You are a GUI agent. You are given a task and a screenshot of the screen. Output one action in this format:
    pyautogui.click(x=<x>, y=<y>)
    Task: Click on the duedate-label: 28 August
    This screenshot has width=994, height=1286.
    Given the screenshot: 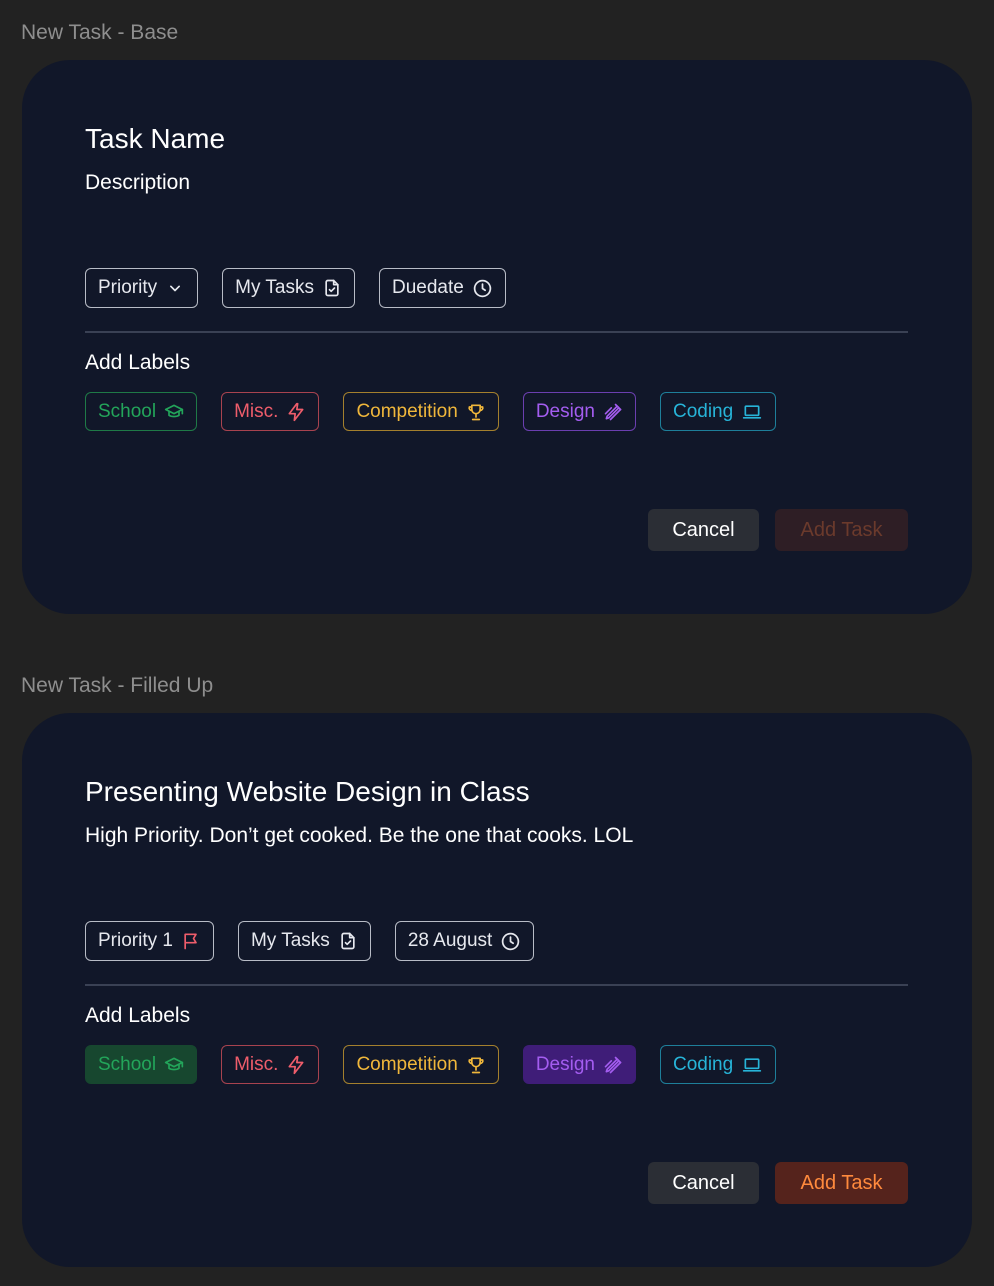 What is the action you would take?
    pyautogui.click(x=450, y=940)
    